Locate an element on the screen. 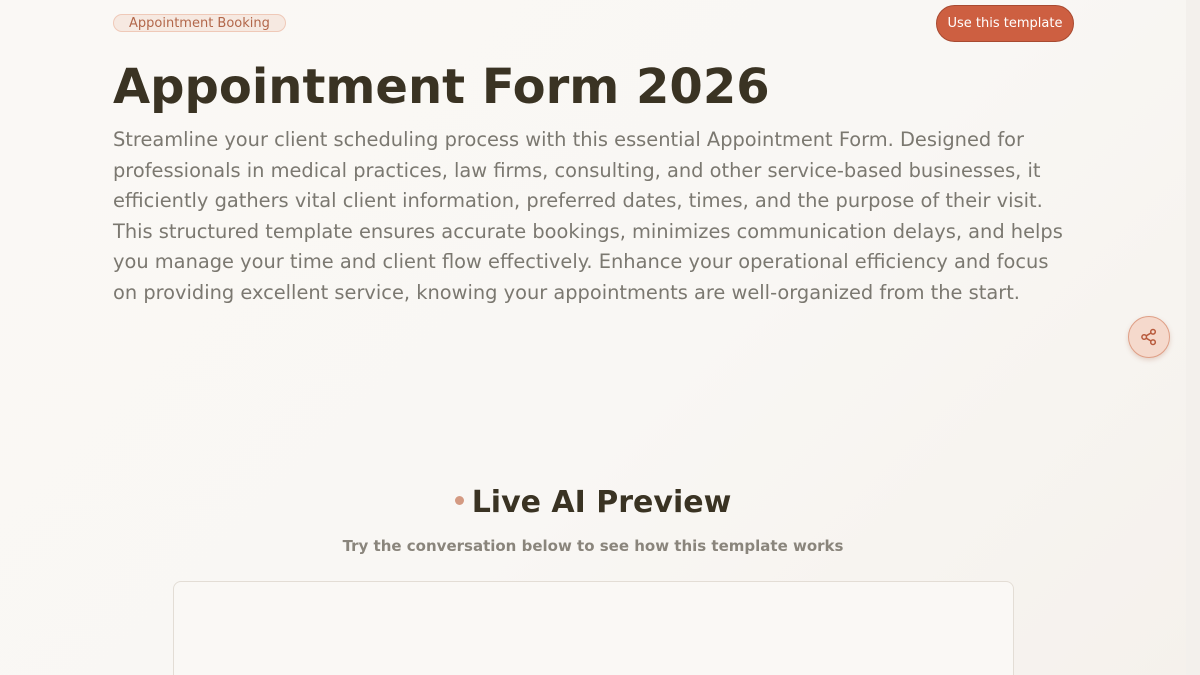  share-button is located at coordinates (1149, 337).